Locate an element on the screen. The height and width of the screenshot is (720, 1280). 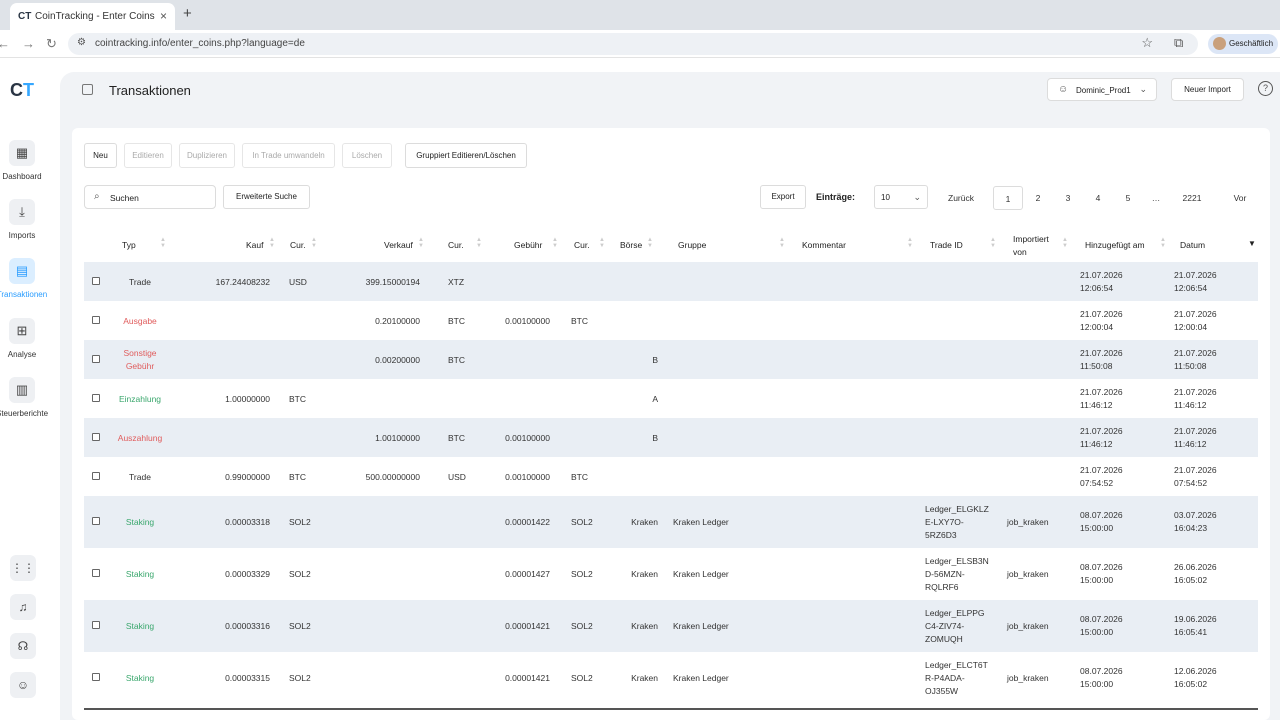
col-trade-id: Trade ID is located at coordinates (946, 245).